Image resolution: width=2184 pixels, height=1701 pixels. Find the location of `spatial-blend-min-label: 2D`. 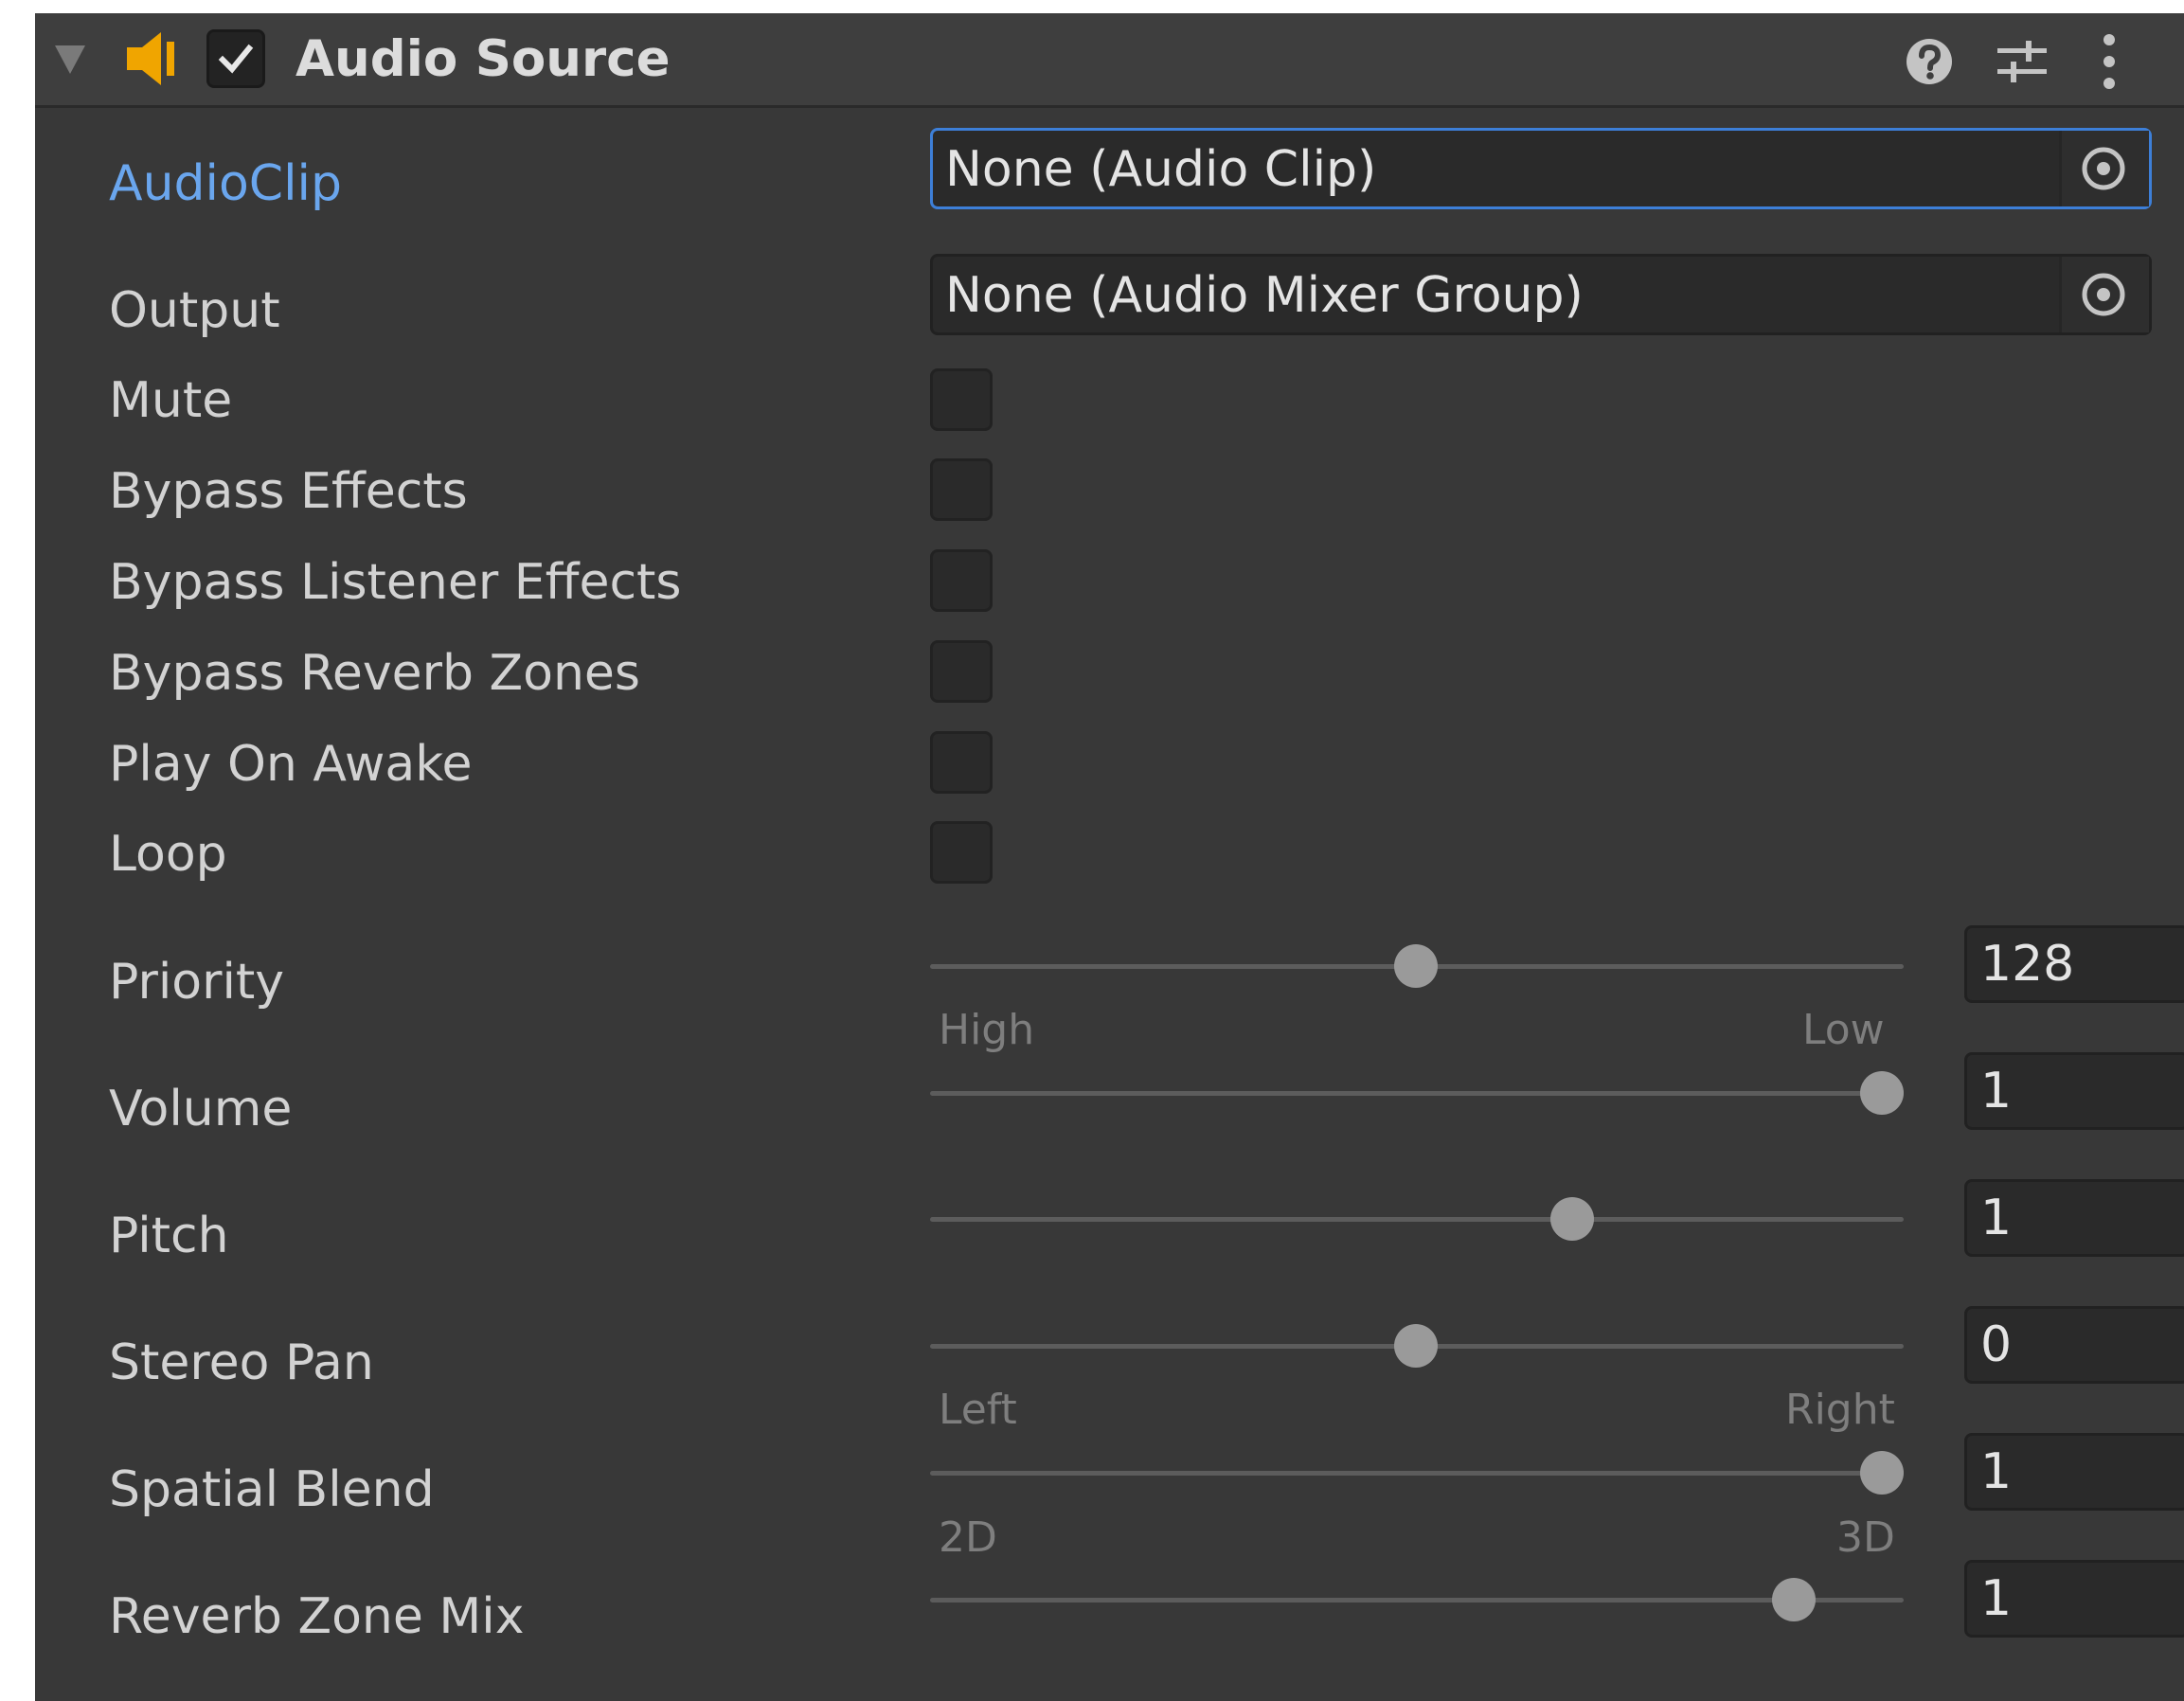

spatial-blend-min-label: 2D is located at coordinates (968, 1537).